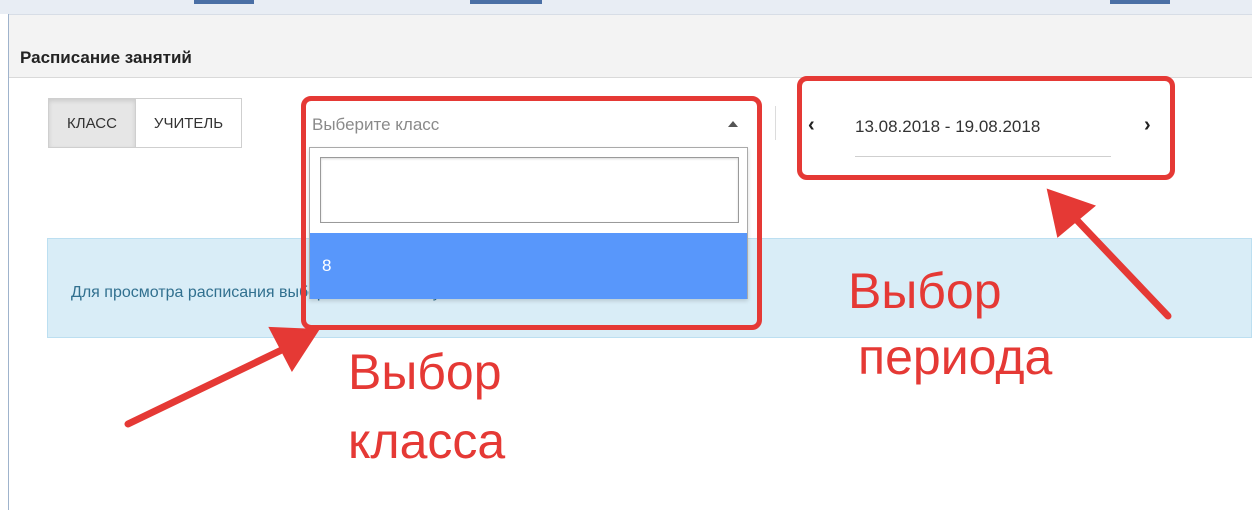 The width and height of the screenshot is (1252, 510). What do you see at coordinates (626, 7) in the screenshot?
I see `browser-top-strip` at bounding box center [626, 7].